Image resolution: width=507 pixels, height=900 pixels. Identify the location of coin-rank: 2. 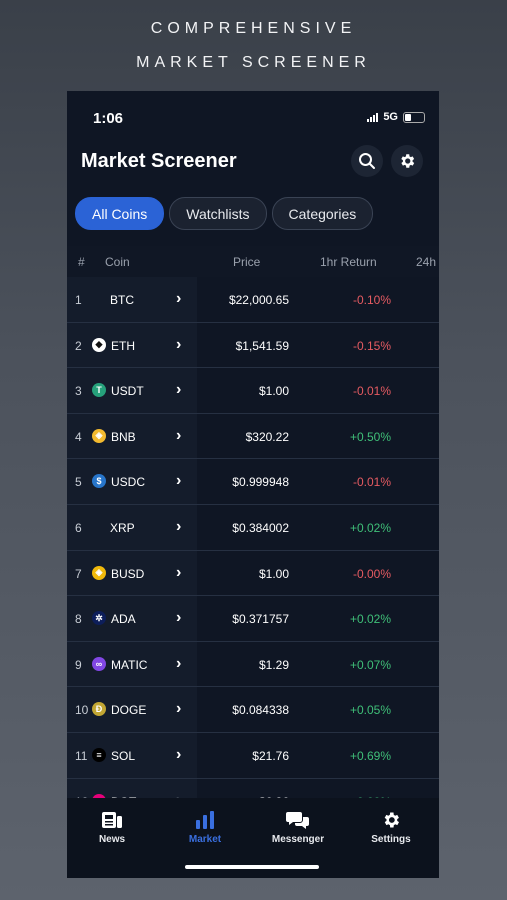
(78, 345).